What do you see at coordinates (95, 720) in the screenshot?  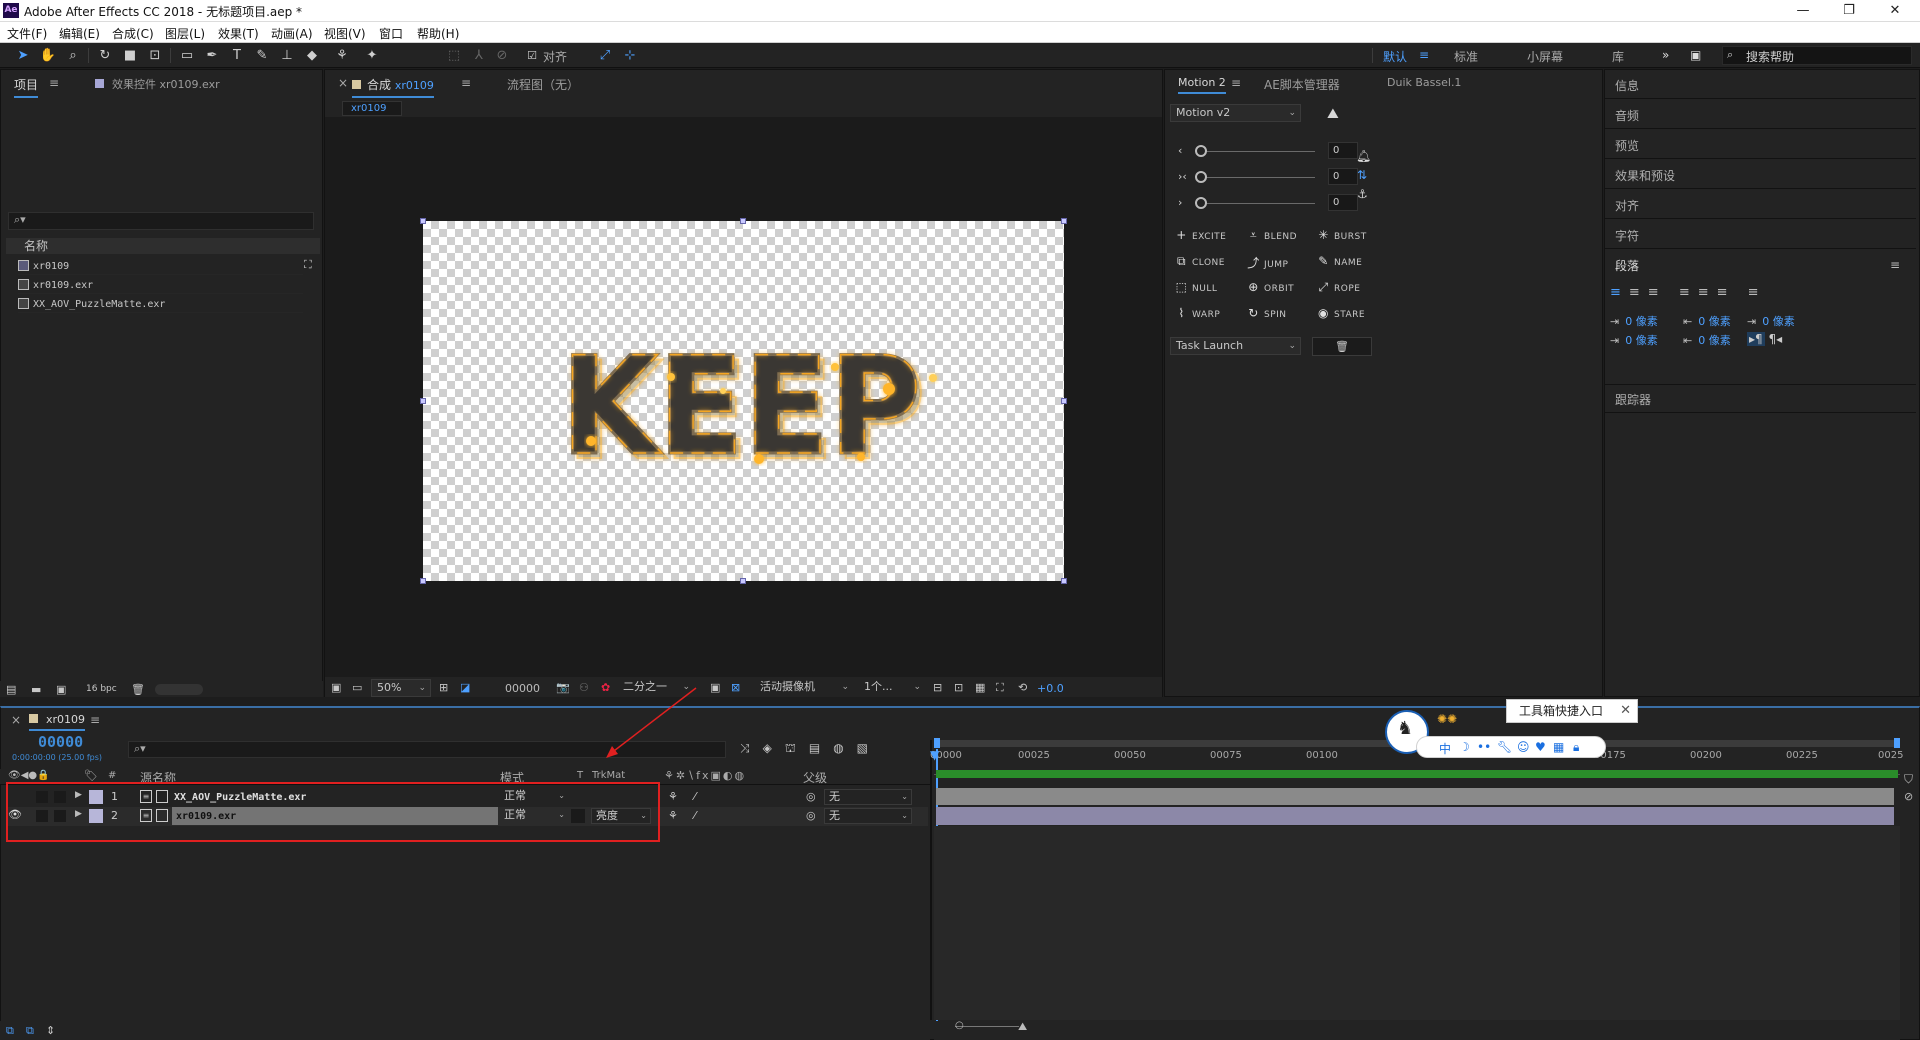 I see `timeline-menu-icon: ≡` at bounding box center [95, 720].